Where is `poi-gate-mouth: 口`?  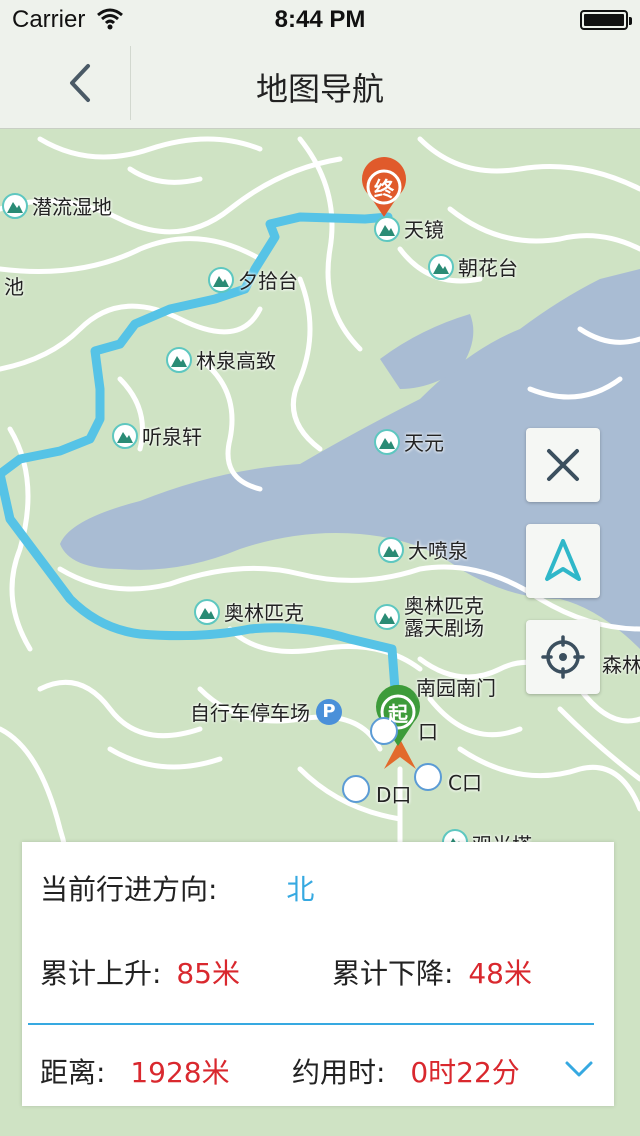 poi-gate-mouth: 口 is located at coordinates (428, 730).